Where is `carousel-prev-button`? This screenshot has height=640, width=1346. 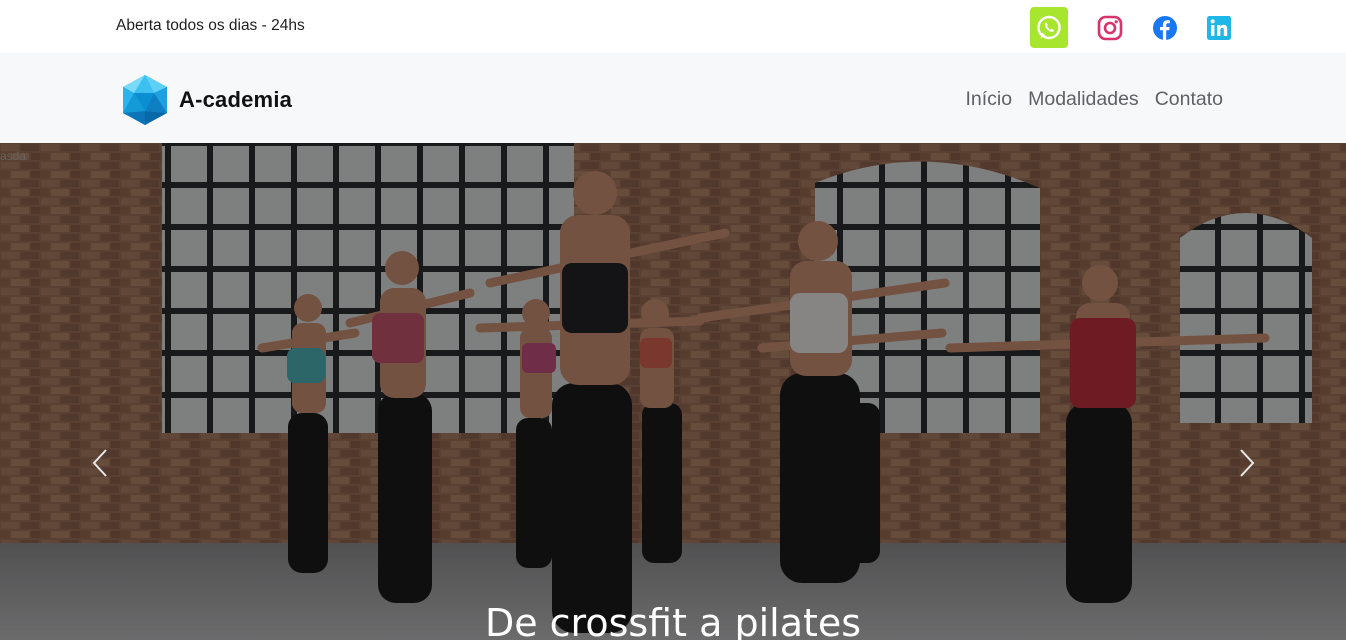
carousel-prev-button is located at coordinates (100, 463).